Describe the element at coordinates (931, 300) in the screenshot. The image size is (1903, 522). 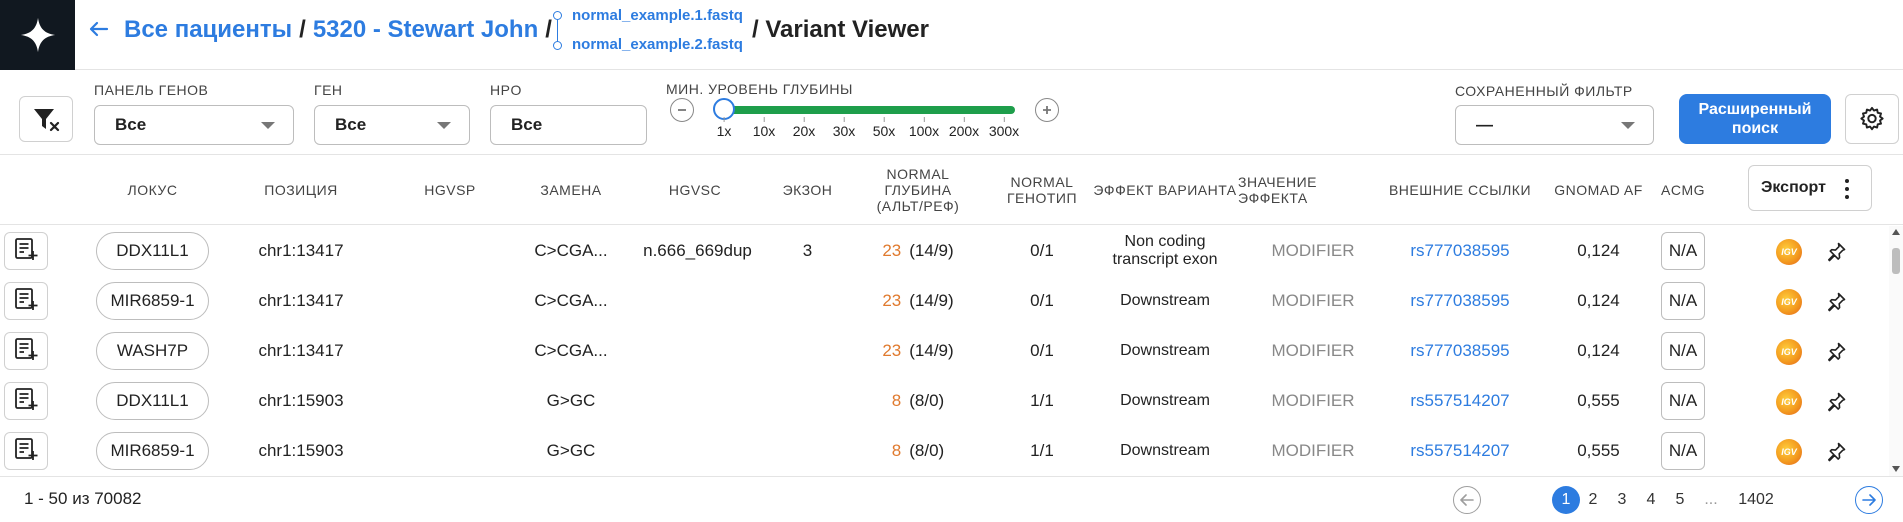
I see `depth-ratio: (14/9)` at that location.